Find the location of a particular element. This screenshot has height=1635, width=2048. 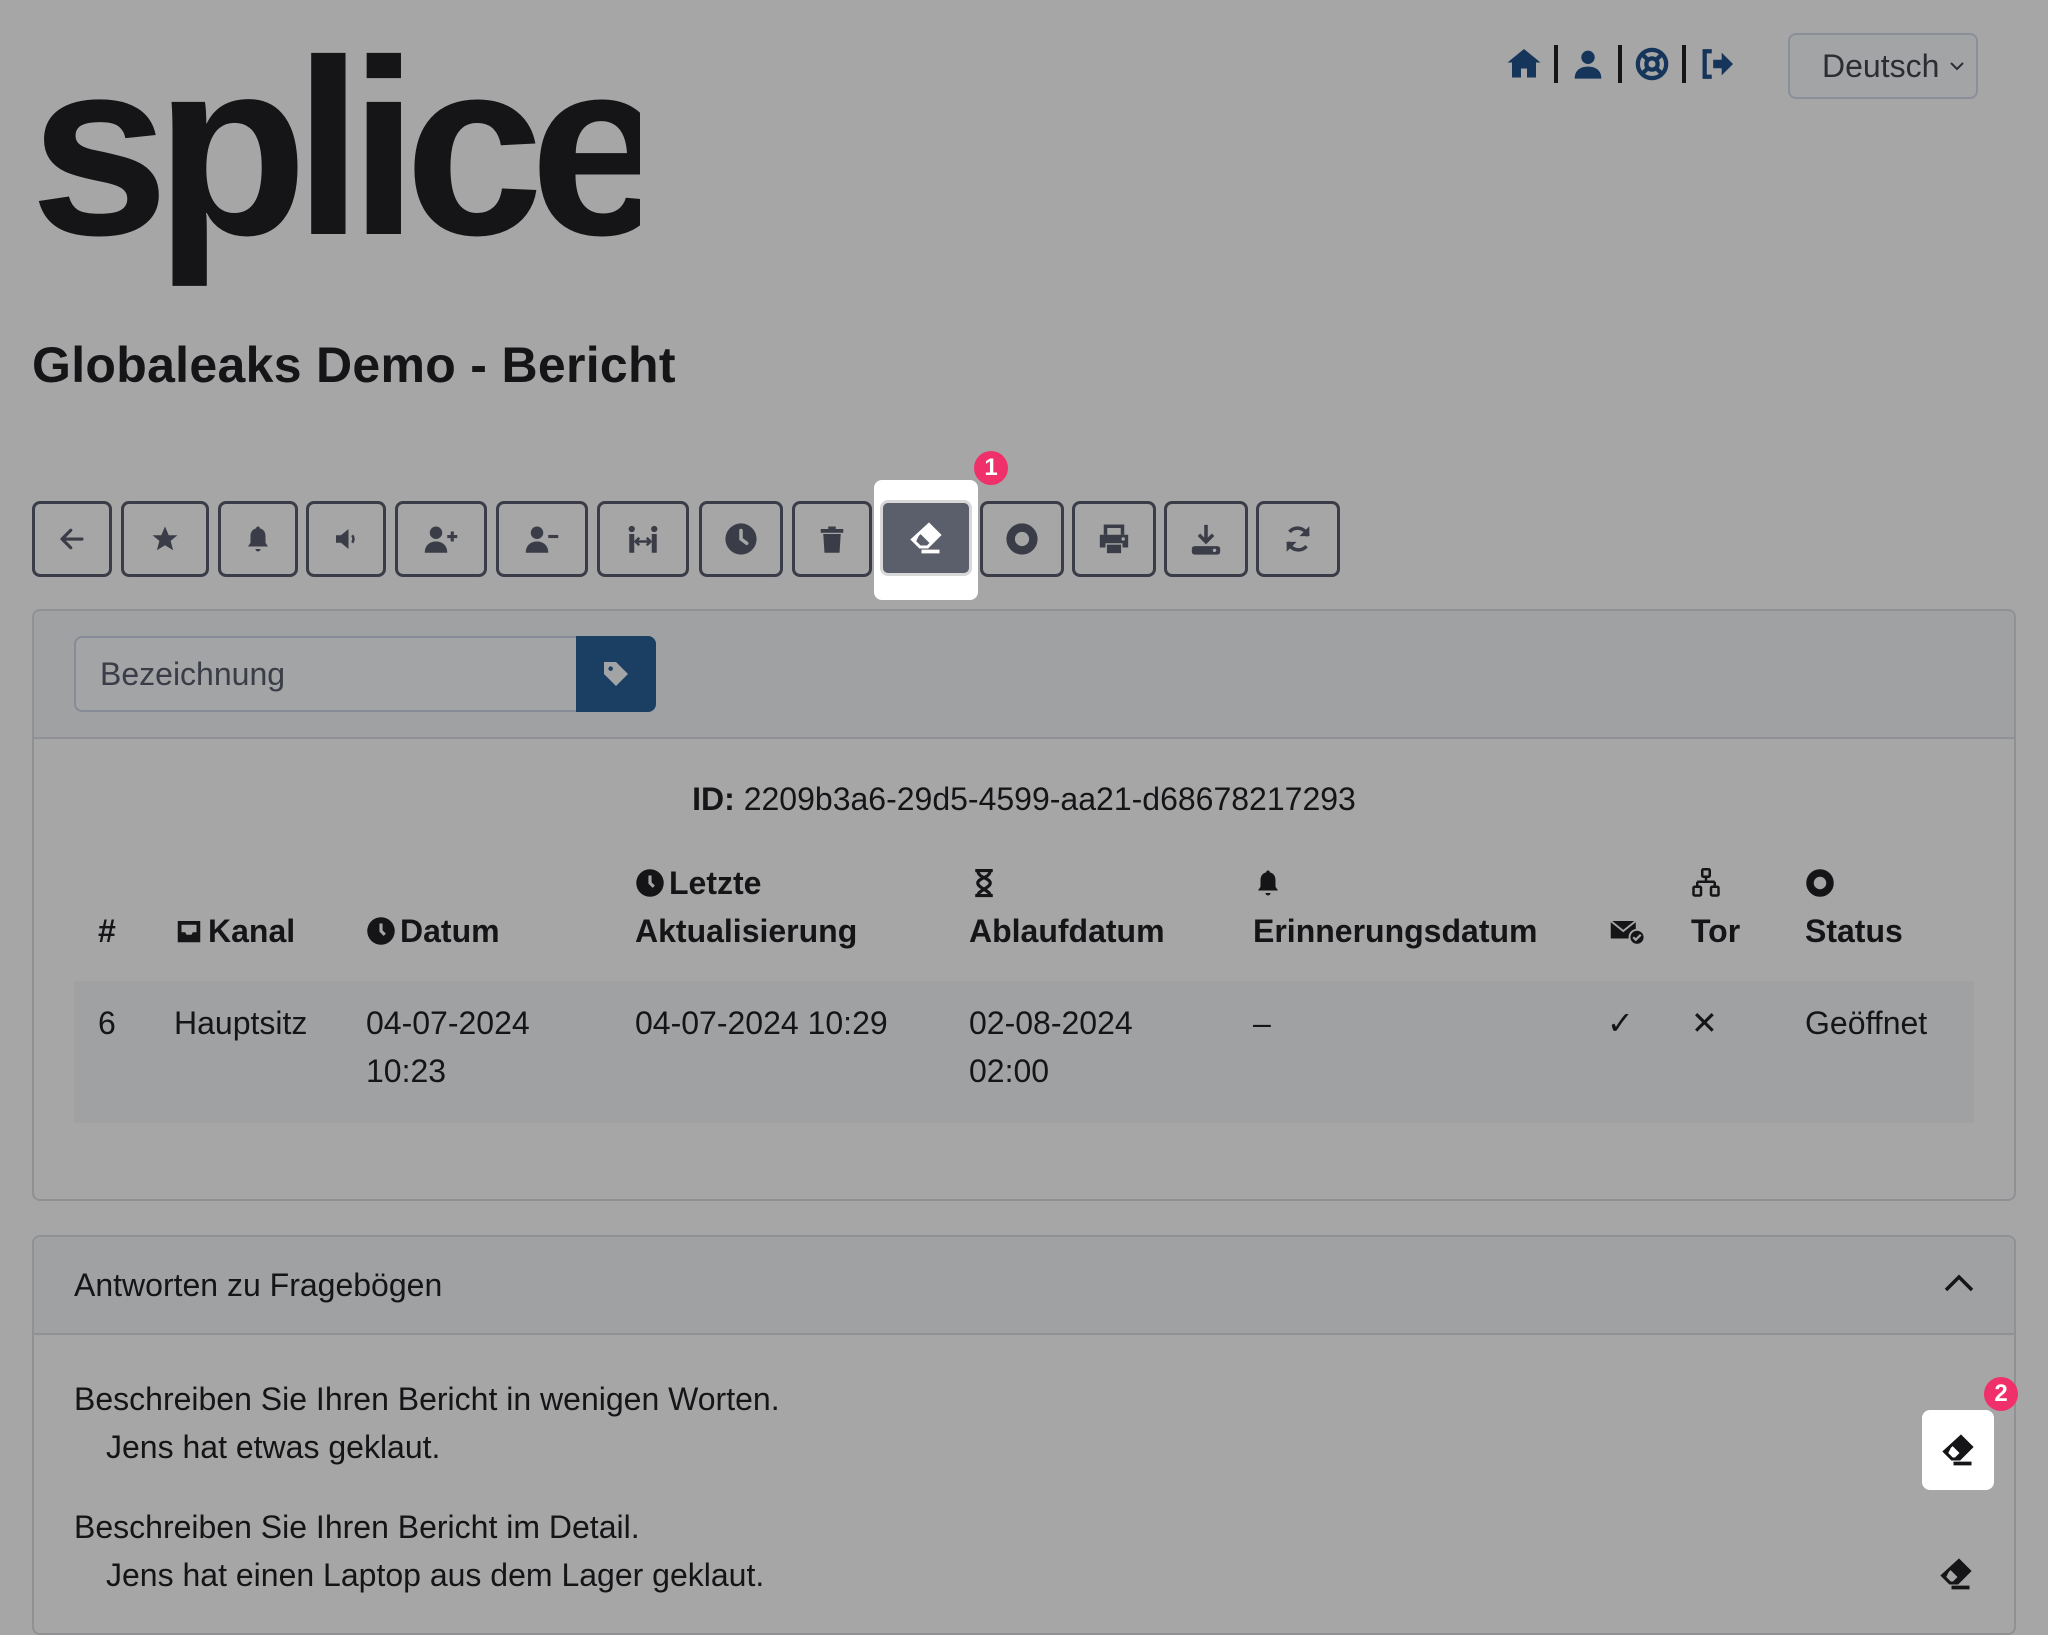

volume-icon is located at coordinates (345, 539).